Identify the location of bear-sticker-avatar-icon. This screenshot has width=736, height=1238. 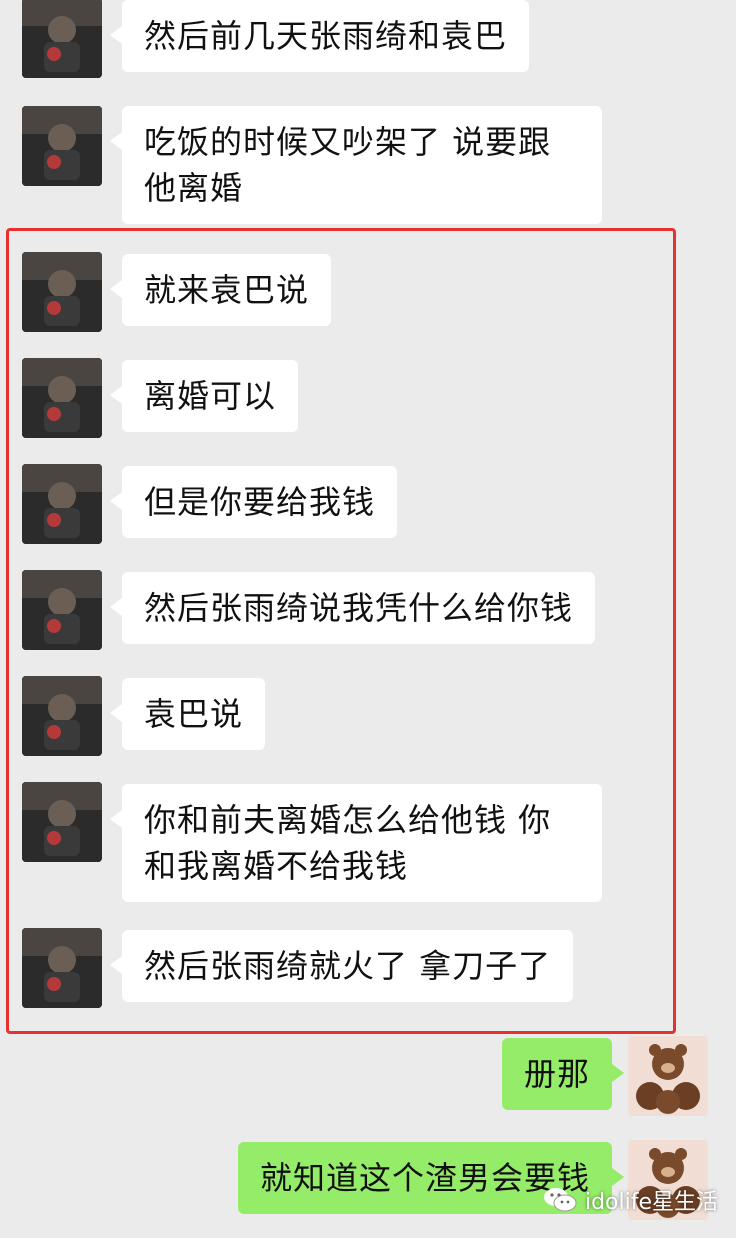
(668, 1076).